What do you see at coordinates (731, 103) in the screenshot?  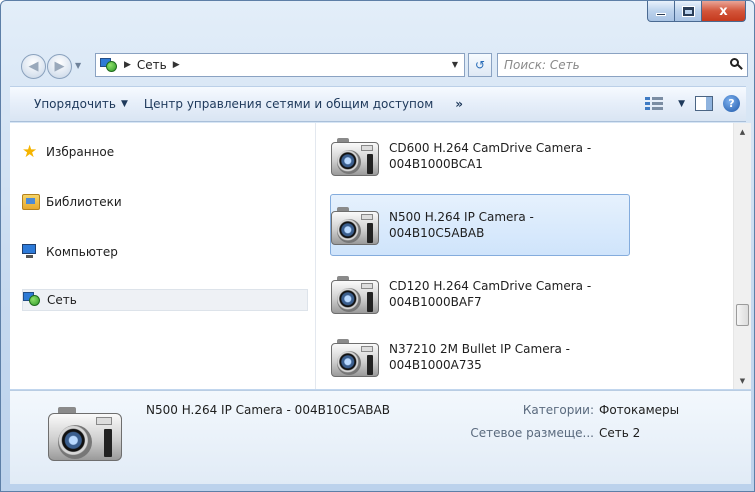 I see `help-icon: ?` at bounding box center [731, 103].